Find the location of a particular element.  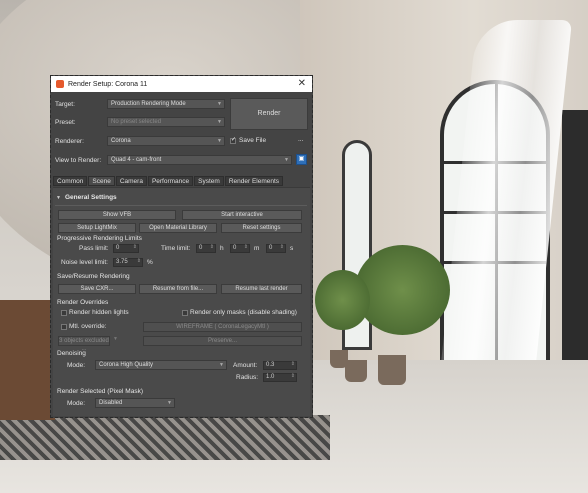

reset-settings-label: Reset settings is located at coordinates (261, 228).